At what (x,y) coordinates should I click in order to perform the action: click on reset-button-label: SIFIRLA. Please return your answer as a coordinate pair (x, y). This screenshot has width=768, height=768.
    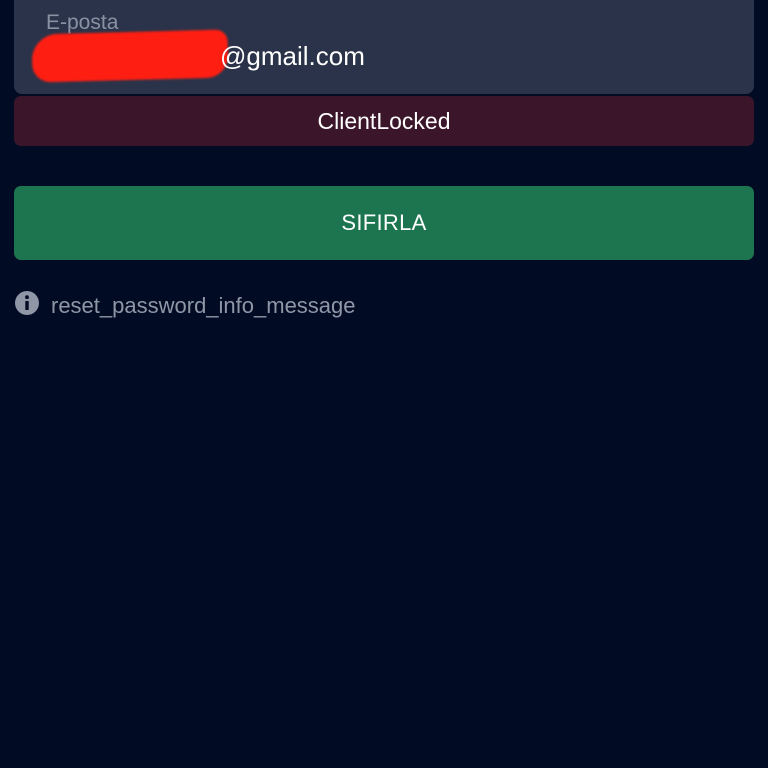
    Looking at the image, I should click on (384, 222).